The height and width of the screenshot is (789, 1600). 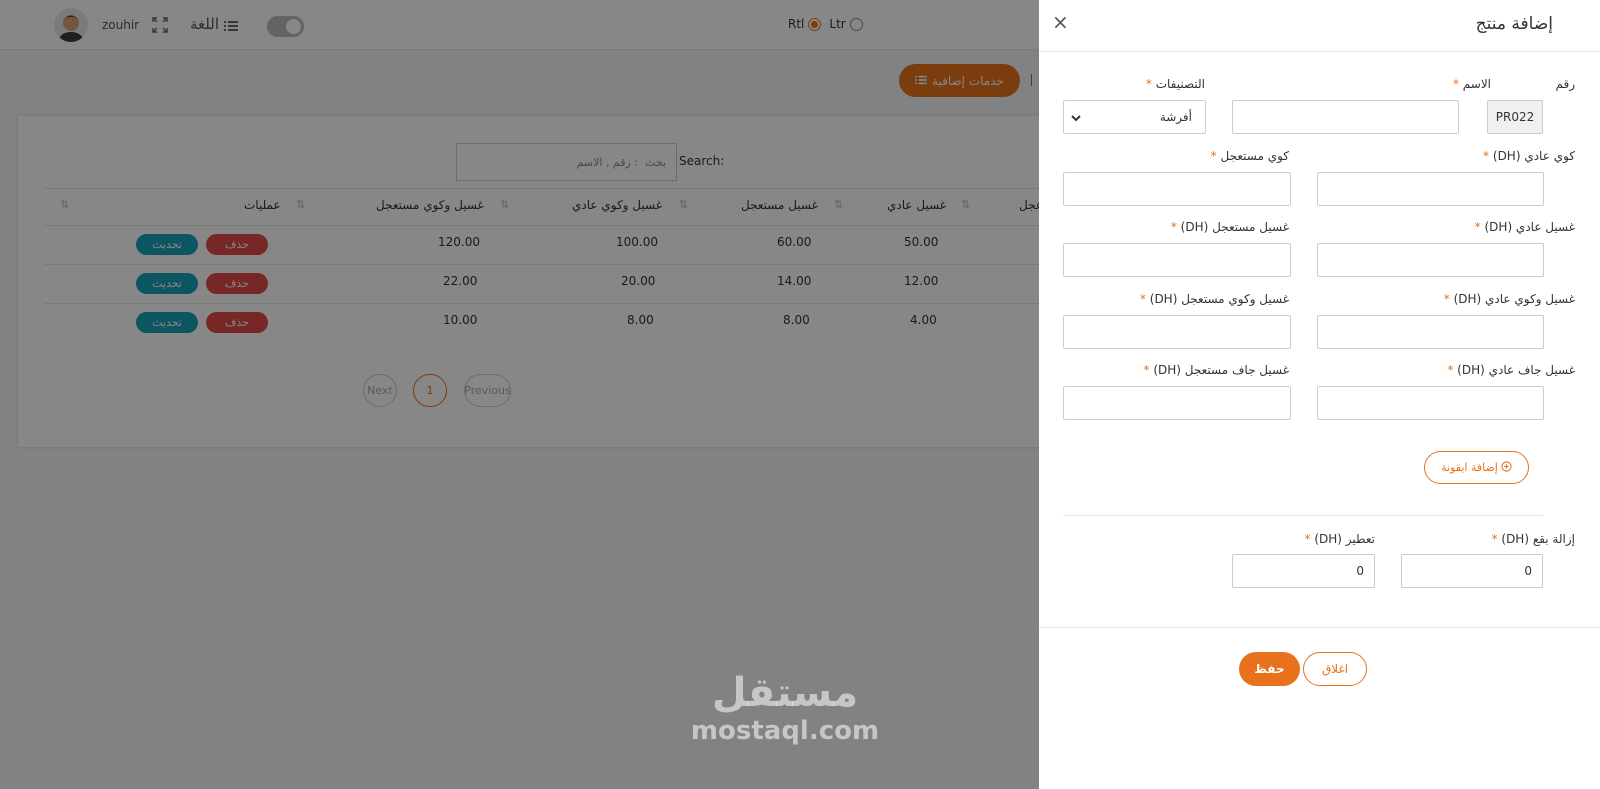 I want to click on save-button: حفظ, so click(x=1269, y=669).